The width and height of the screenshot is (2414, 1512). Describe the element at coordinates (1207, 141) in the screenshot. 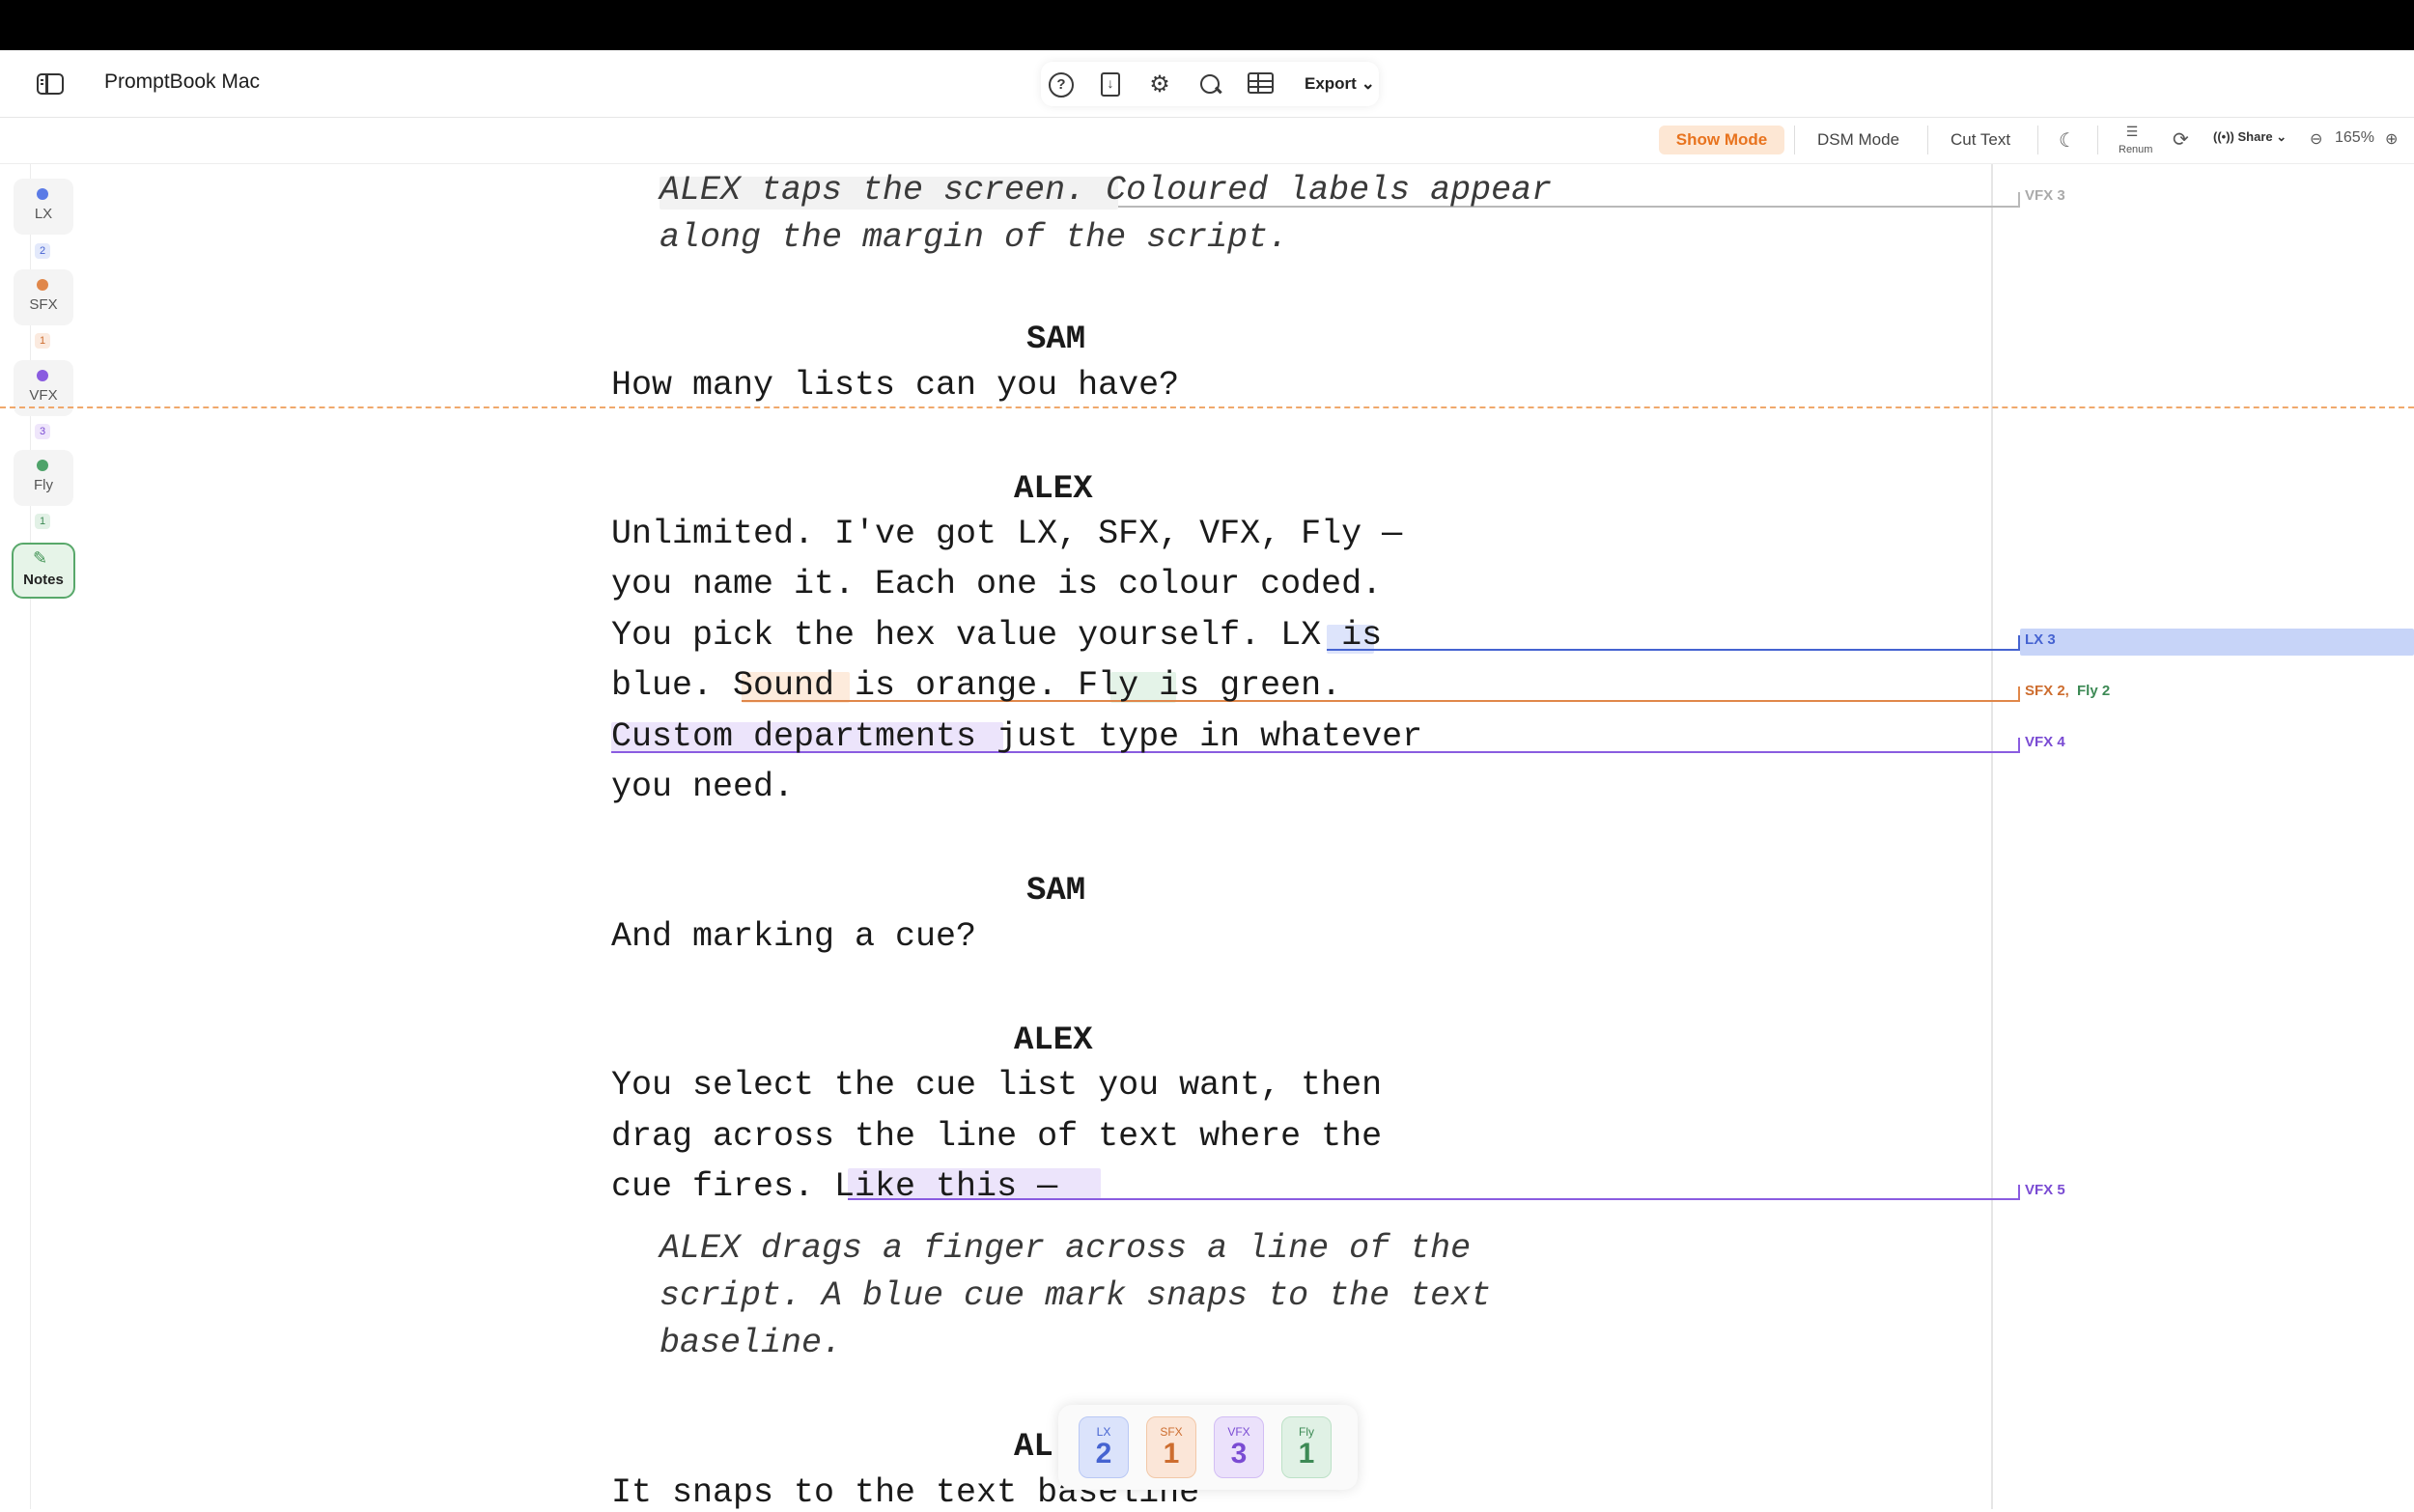

I see `mode-bar` at that location.